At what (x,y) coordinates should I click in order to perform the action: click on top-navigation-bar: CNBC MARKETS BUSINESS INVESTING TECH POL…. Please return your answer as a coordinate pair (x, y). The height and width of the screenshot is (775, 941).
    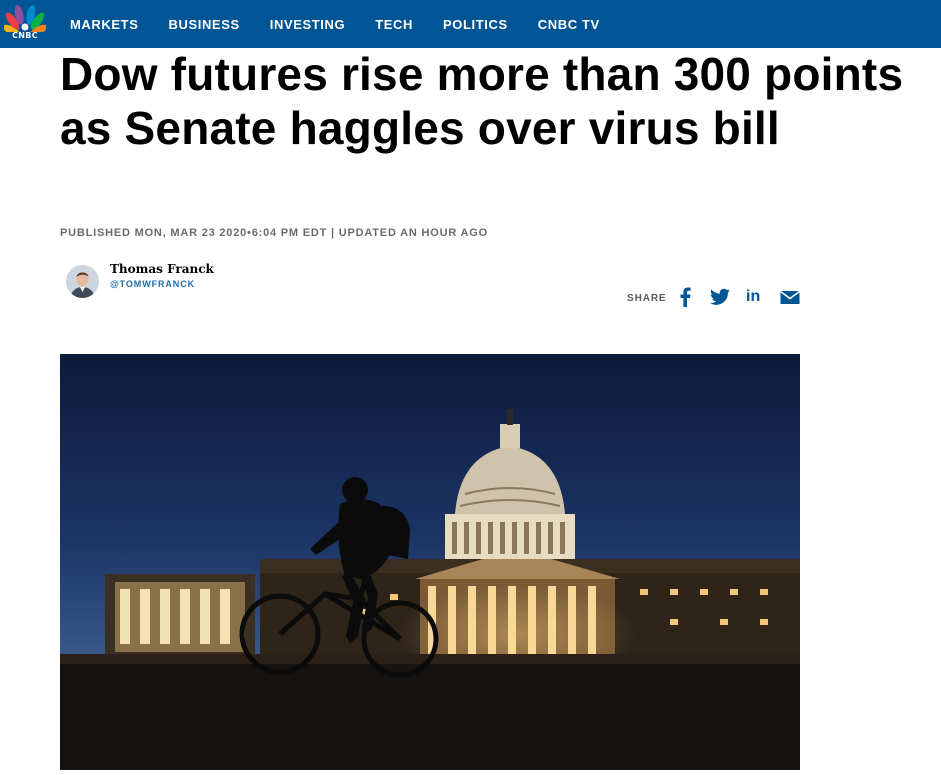
    Looking at the image, I should click on (470, 24).